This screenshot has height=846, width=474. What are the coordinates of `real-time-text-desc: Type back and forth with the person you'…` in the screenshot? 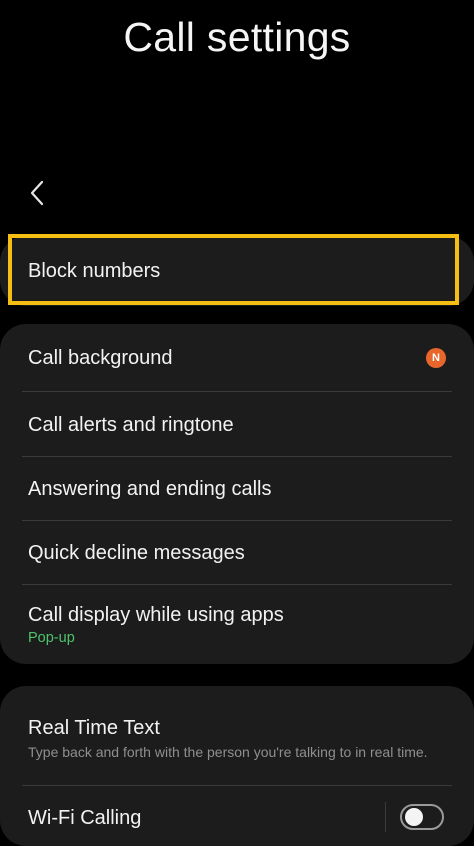 It's located at (228, 751).